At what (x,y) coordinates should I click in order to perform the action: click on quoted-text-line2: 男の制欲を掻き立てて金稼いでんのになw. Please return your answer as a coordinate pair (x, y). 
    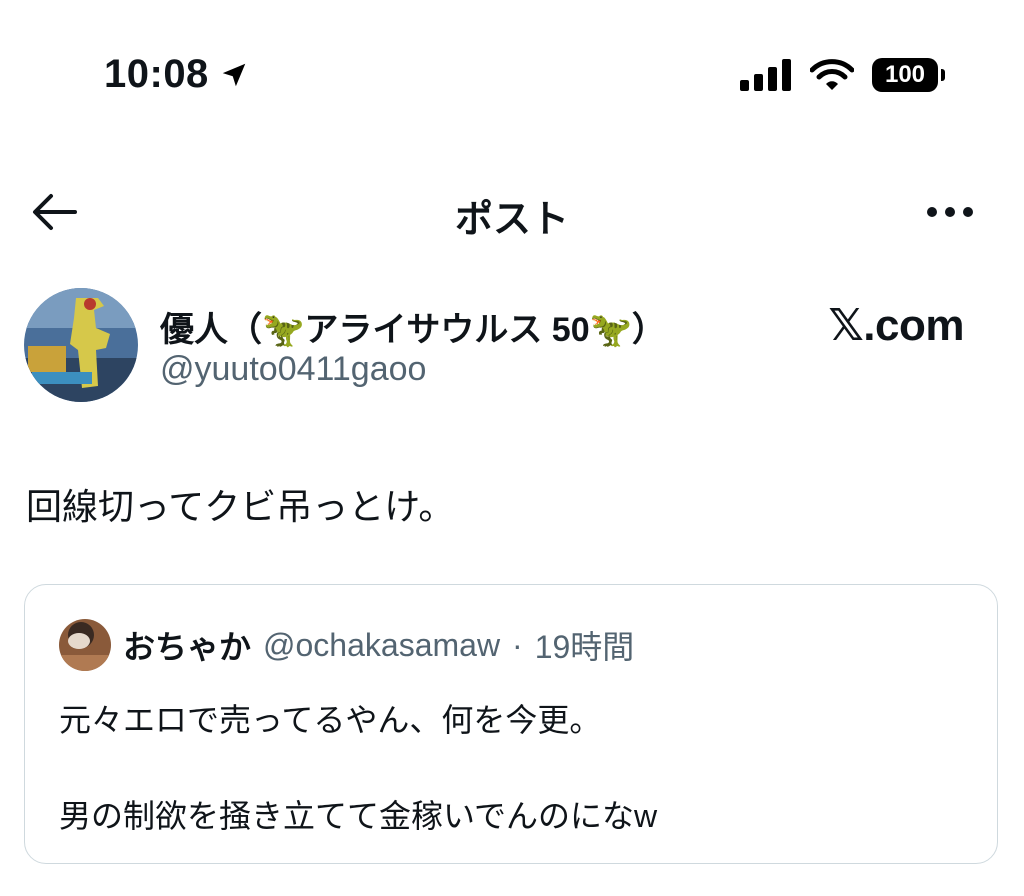
    Looking at the image, I should click on (358, 816).